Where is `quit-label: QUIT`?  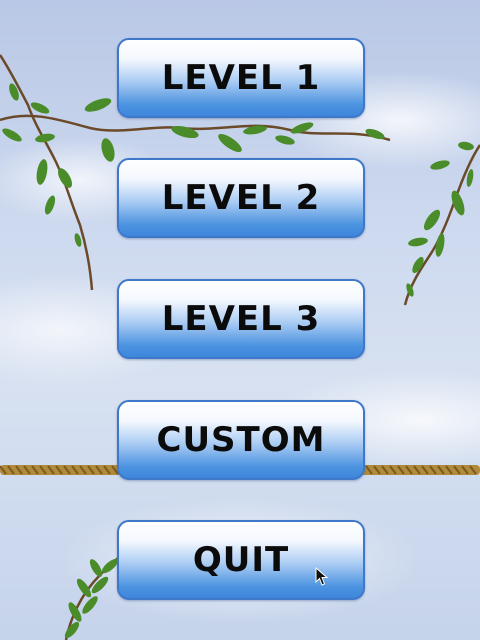
quit-label: QUIT is located at coordinates (241, 560).